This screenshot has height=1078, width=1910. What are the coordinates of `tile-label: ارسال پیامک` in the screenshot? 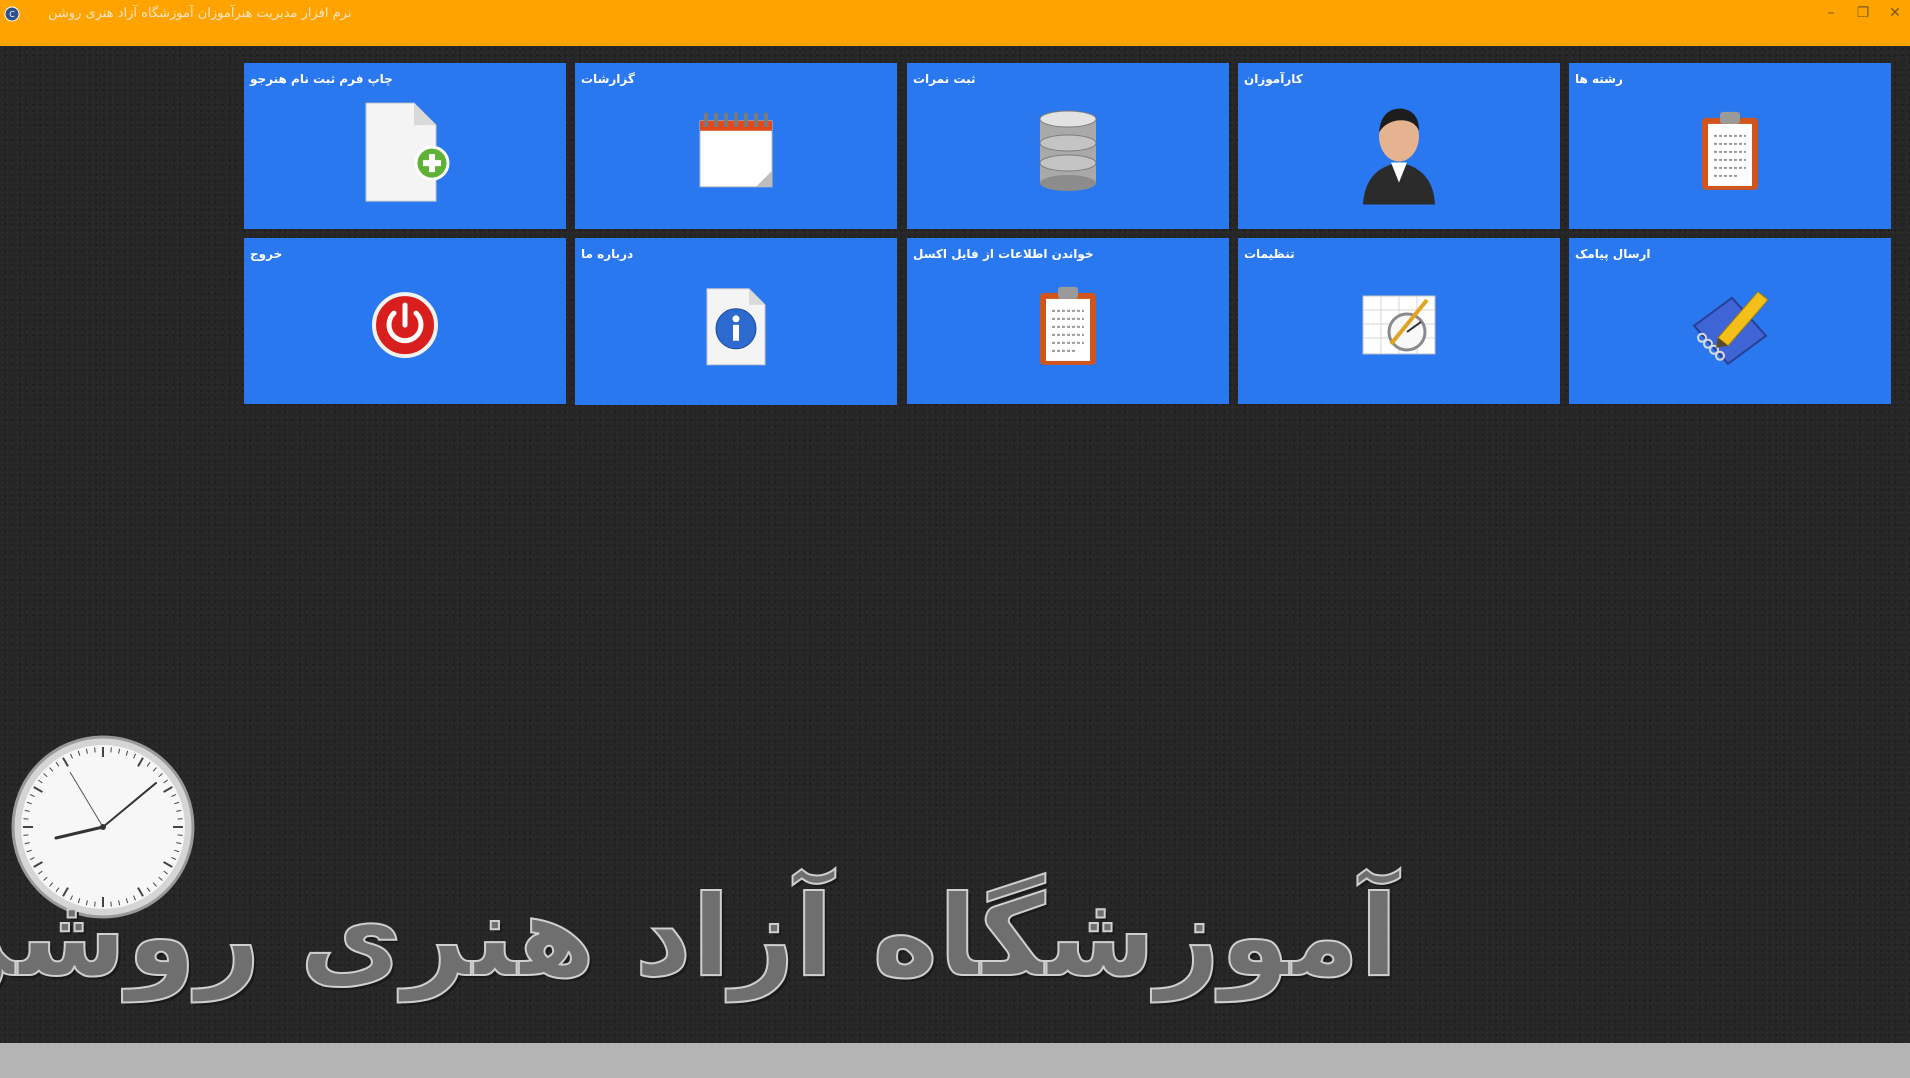 It's located at (1613, 254).